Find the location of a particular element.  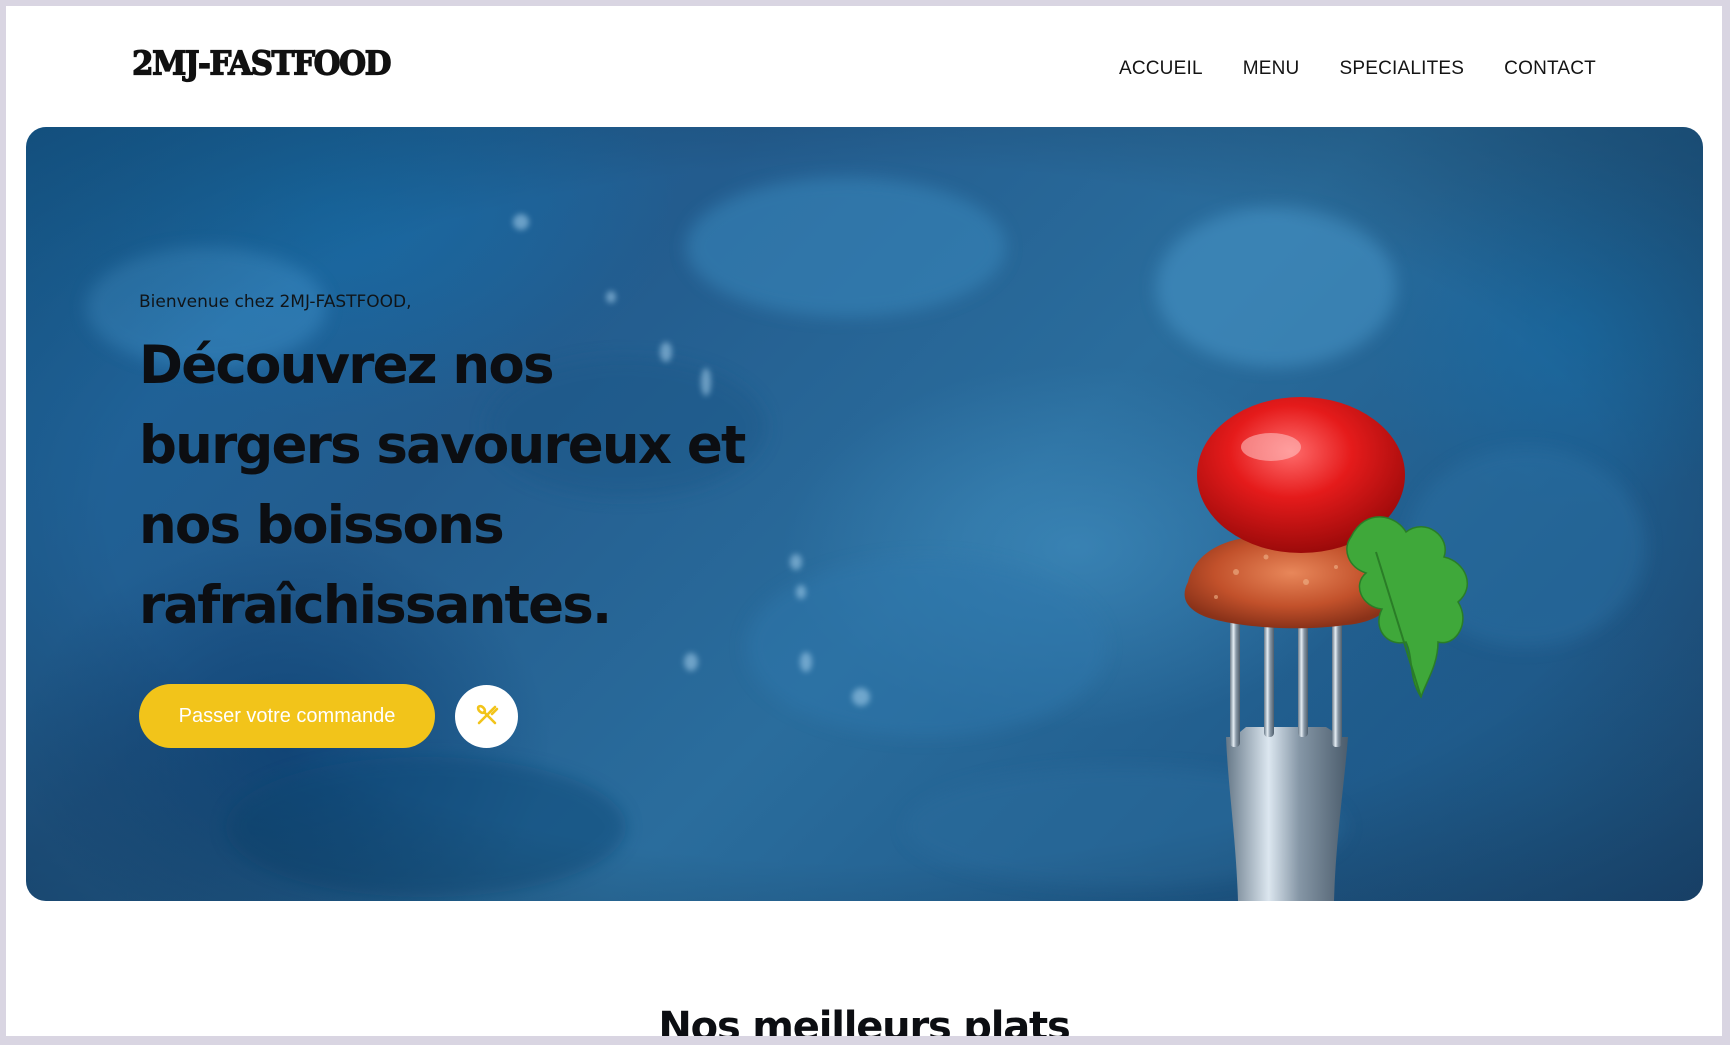

hero-headline-line: rafraîchissantes. is located at coordinates (375, 605).